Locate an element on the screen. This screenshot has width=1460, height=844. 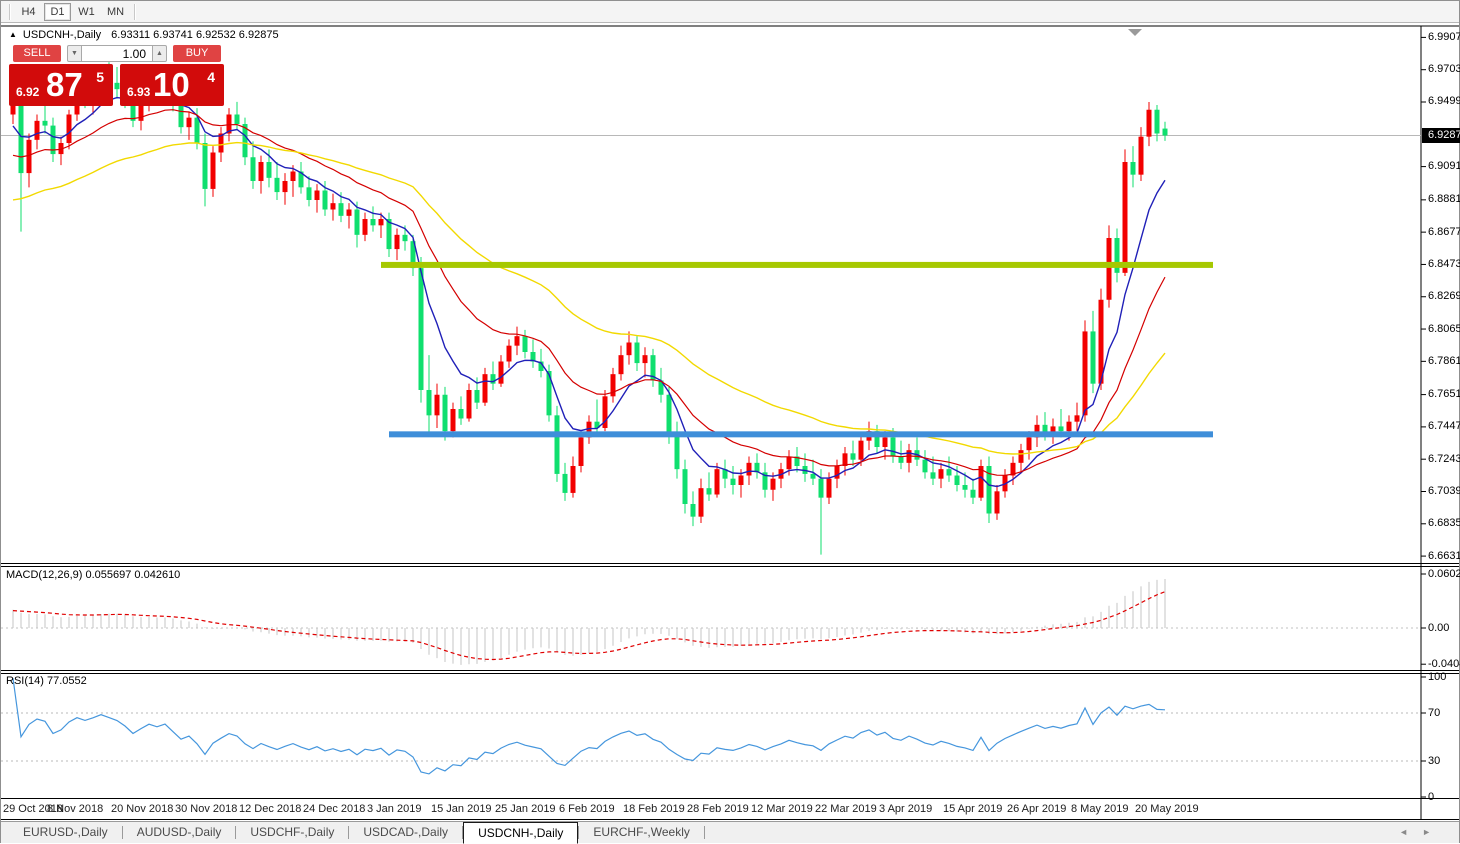
price-axis-tick: 6.80650 is located at coordinates (1444, 328).